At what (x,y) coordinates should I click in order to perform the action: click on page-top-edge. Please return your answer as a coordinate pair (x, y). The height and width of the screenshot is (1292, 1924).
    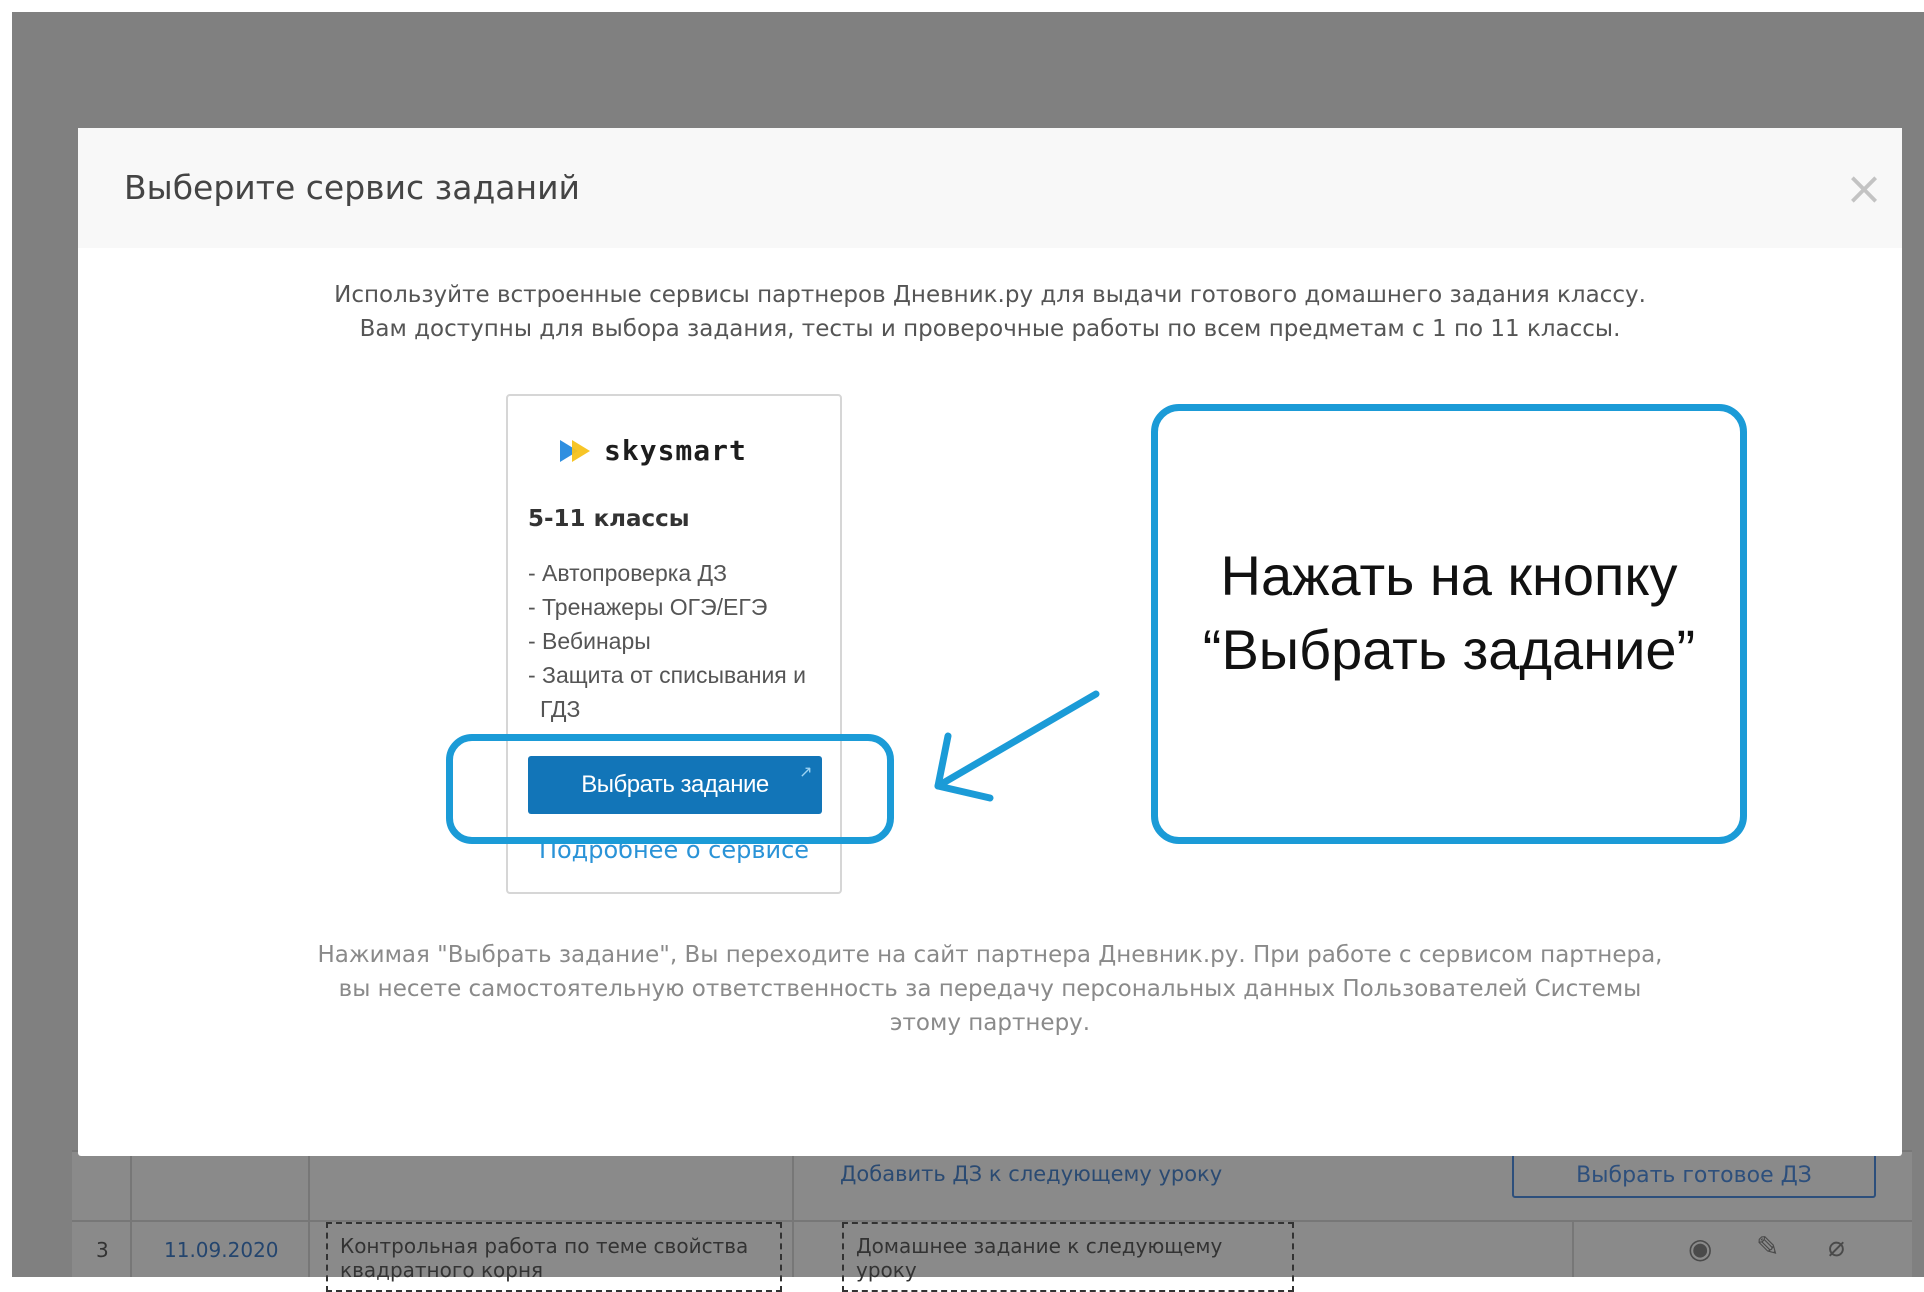
    Looking at the image, I should click on (962, 6).